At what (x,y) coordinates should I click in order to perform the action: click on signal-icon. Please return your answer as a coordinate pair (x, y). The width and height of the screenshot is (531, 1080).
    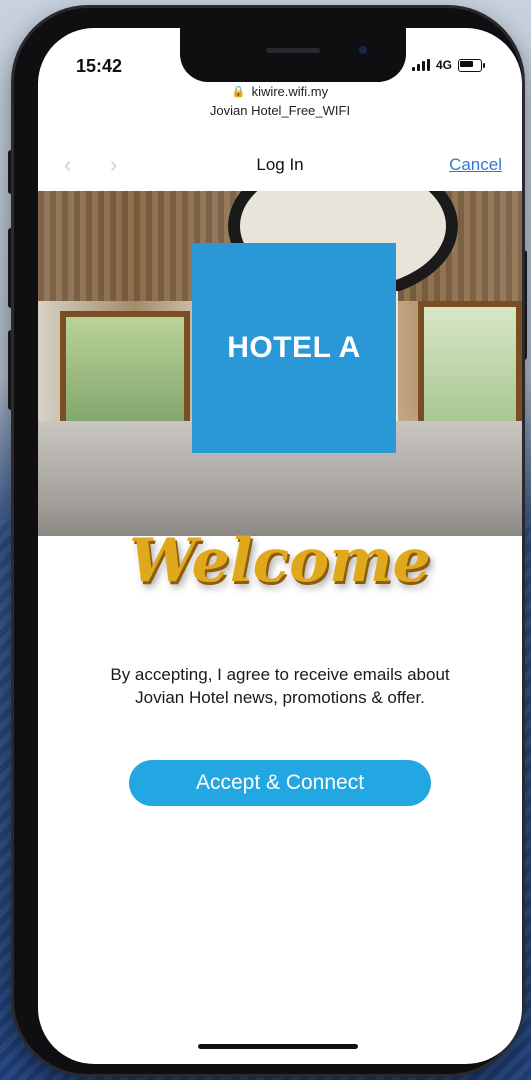
    Looking at the image, I should click on (420, 65).